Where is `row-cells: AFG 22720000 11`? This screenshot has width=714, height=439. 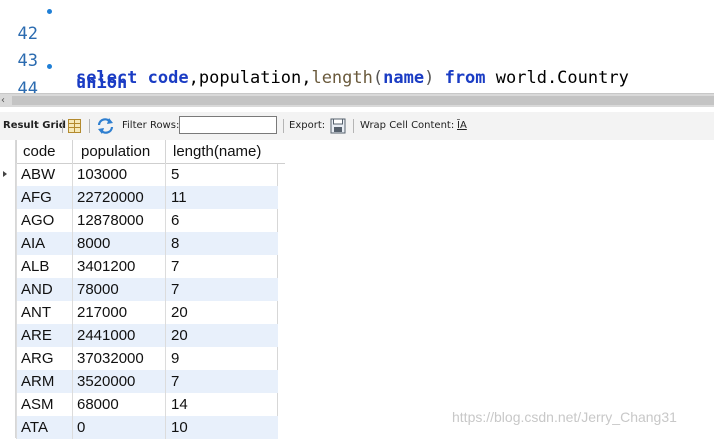
row-cells: AFG 22720000 11 is located at coordinates (147, 197).